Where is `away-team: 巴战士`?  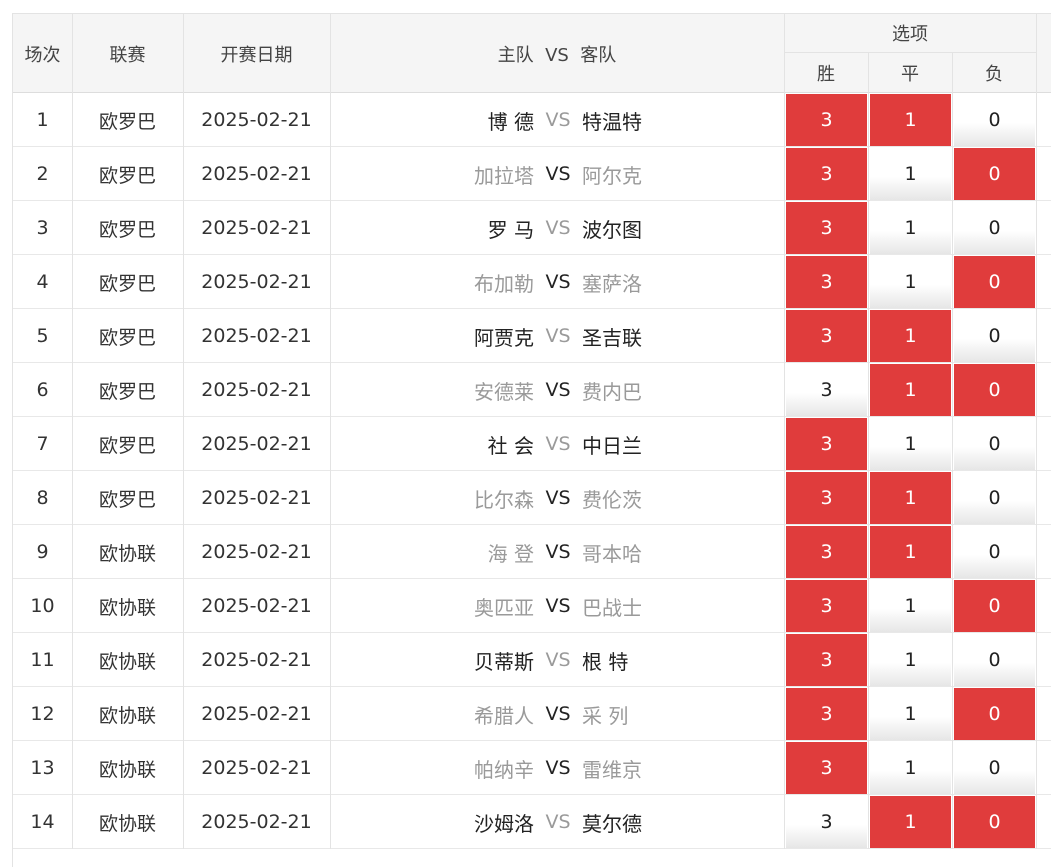
away-team: 巴战士 is located at coordinates (612, 607).